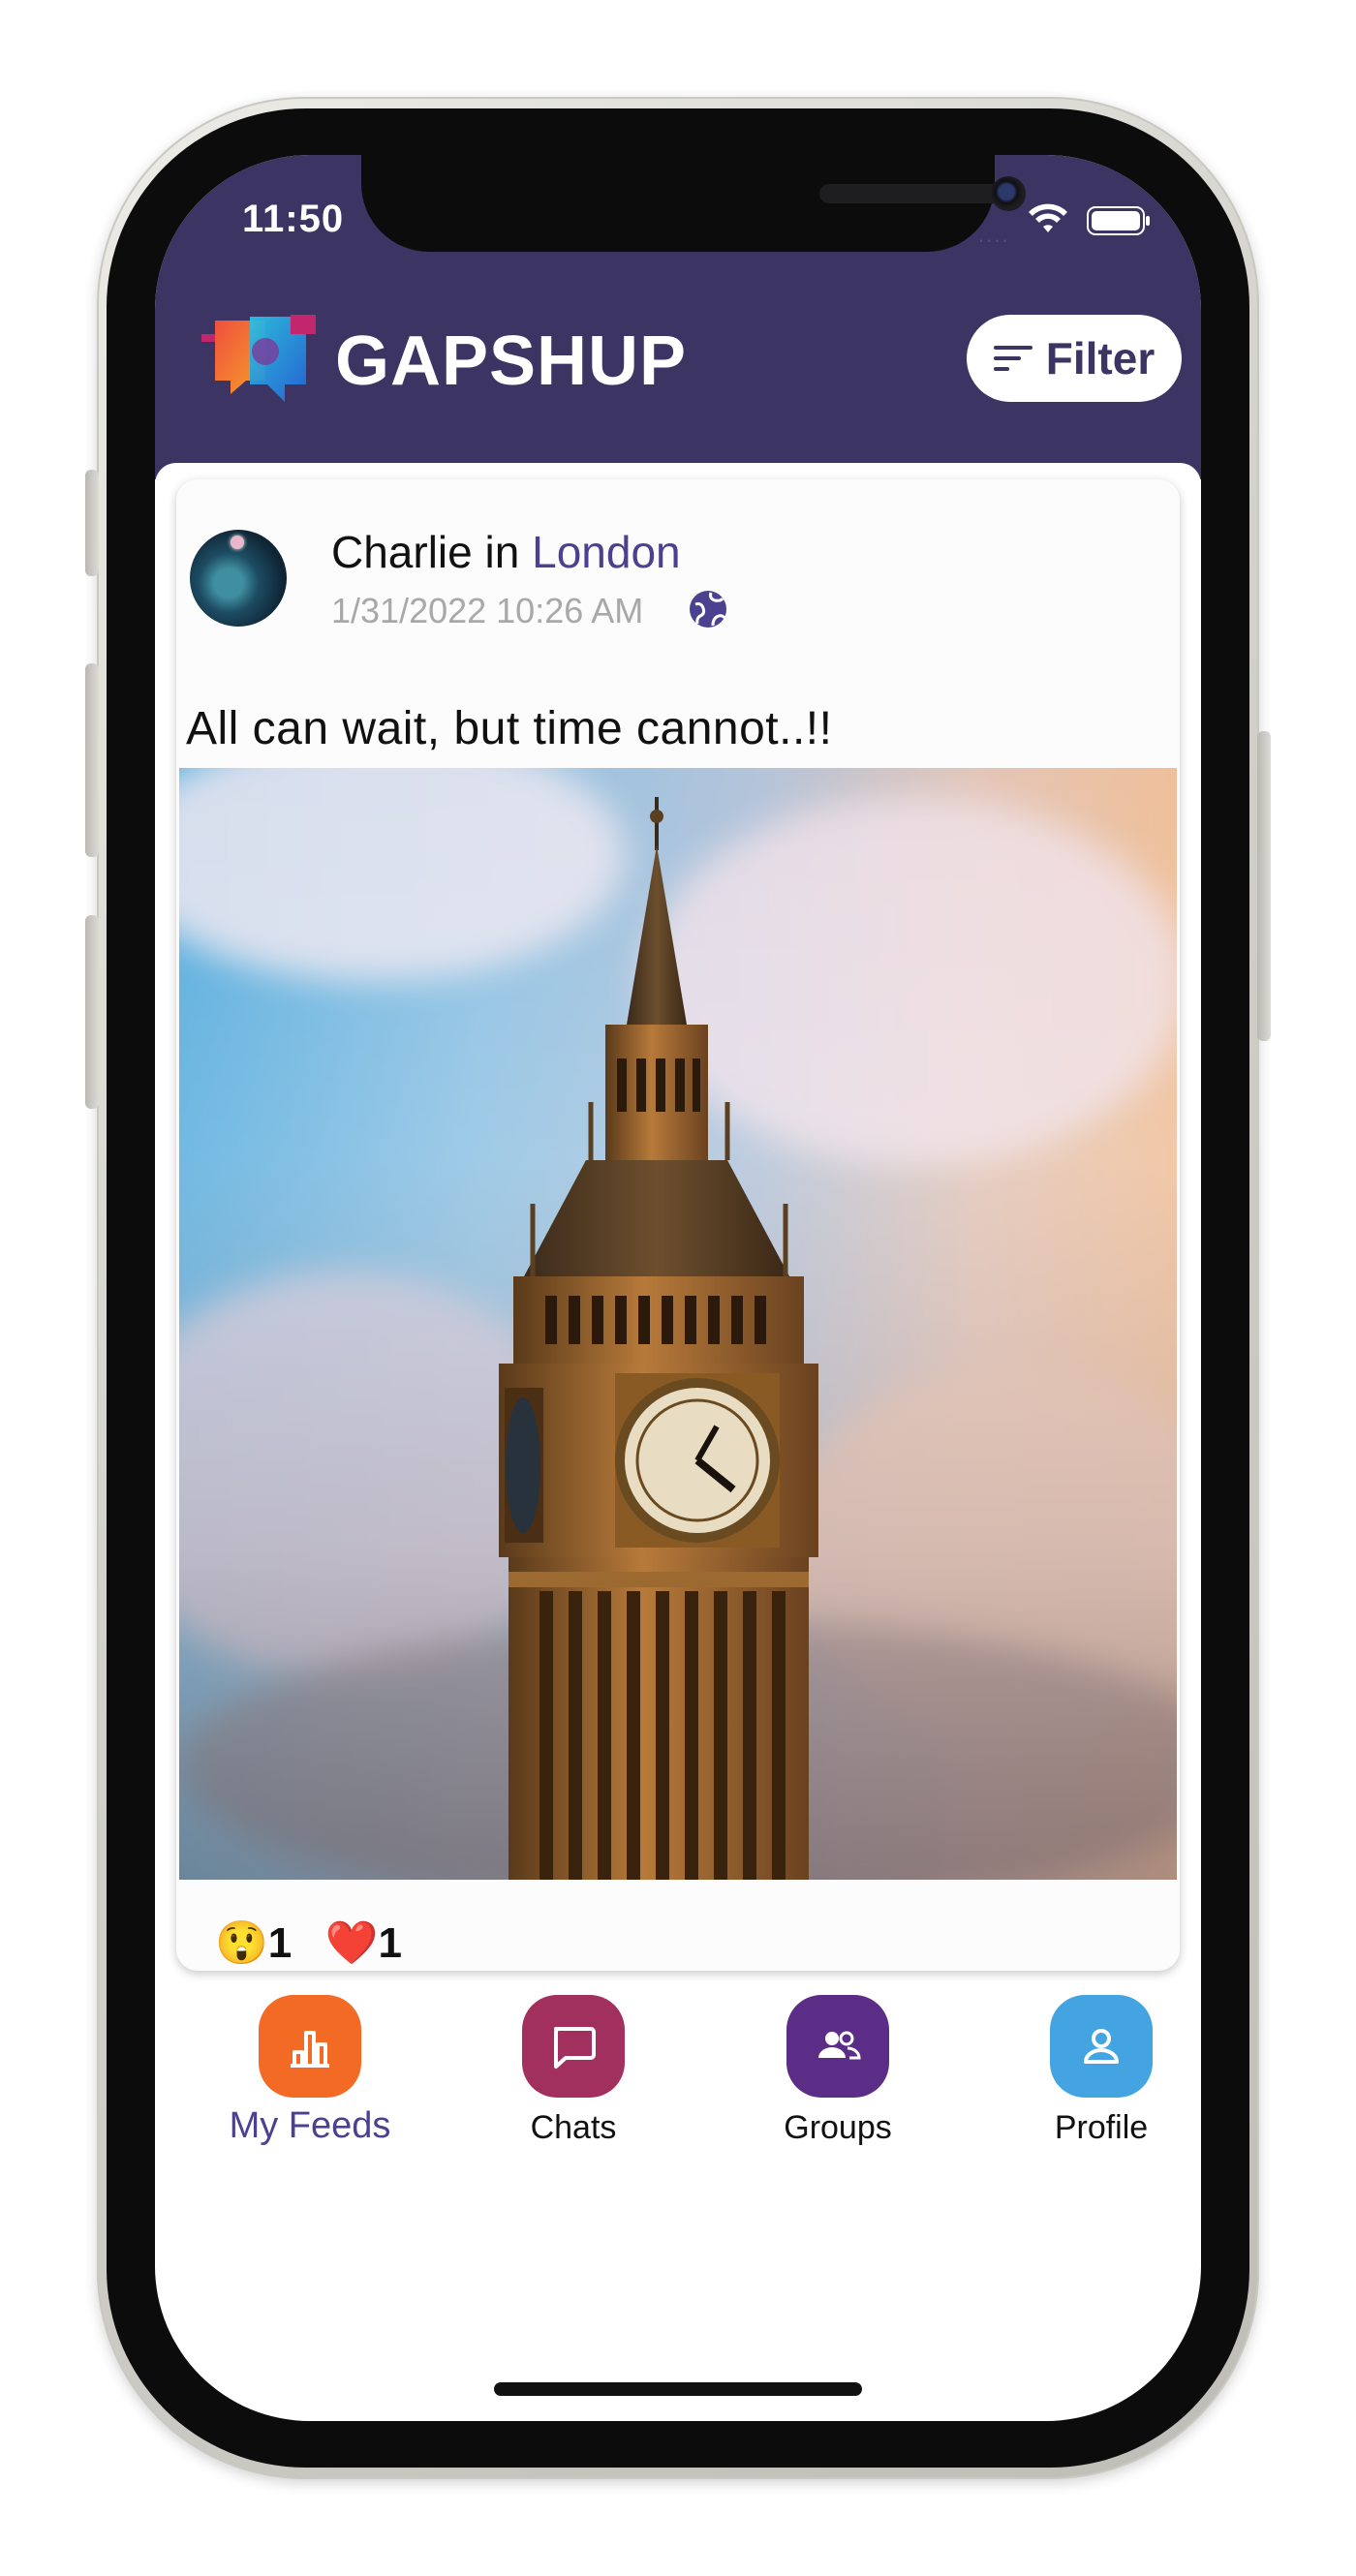 Image resolution: width=1356 pixels, height=2576 pixels. I want to click on volume-up-button, so click(92, 760).